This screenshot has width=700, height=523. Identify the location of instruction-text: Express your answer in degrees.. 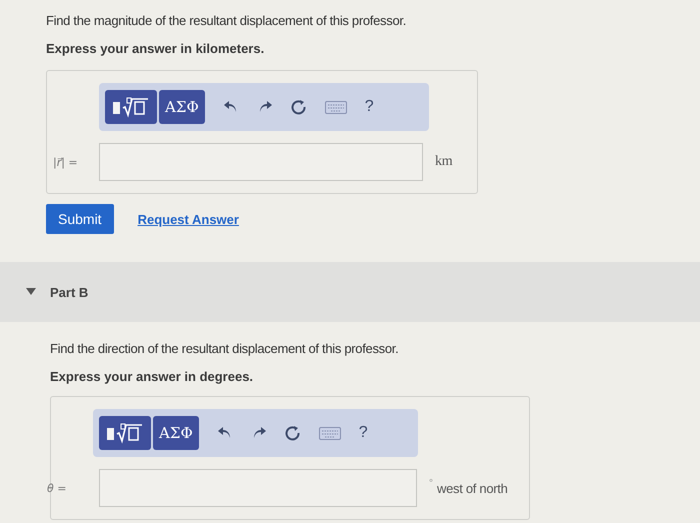
(152, 377).